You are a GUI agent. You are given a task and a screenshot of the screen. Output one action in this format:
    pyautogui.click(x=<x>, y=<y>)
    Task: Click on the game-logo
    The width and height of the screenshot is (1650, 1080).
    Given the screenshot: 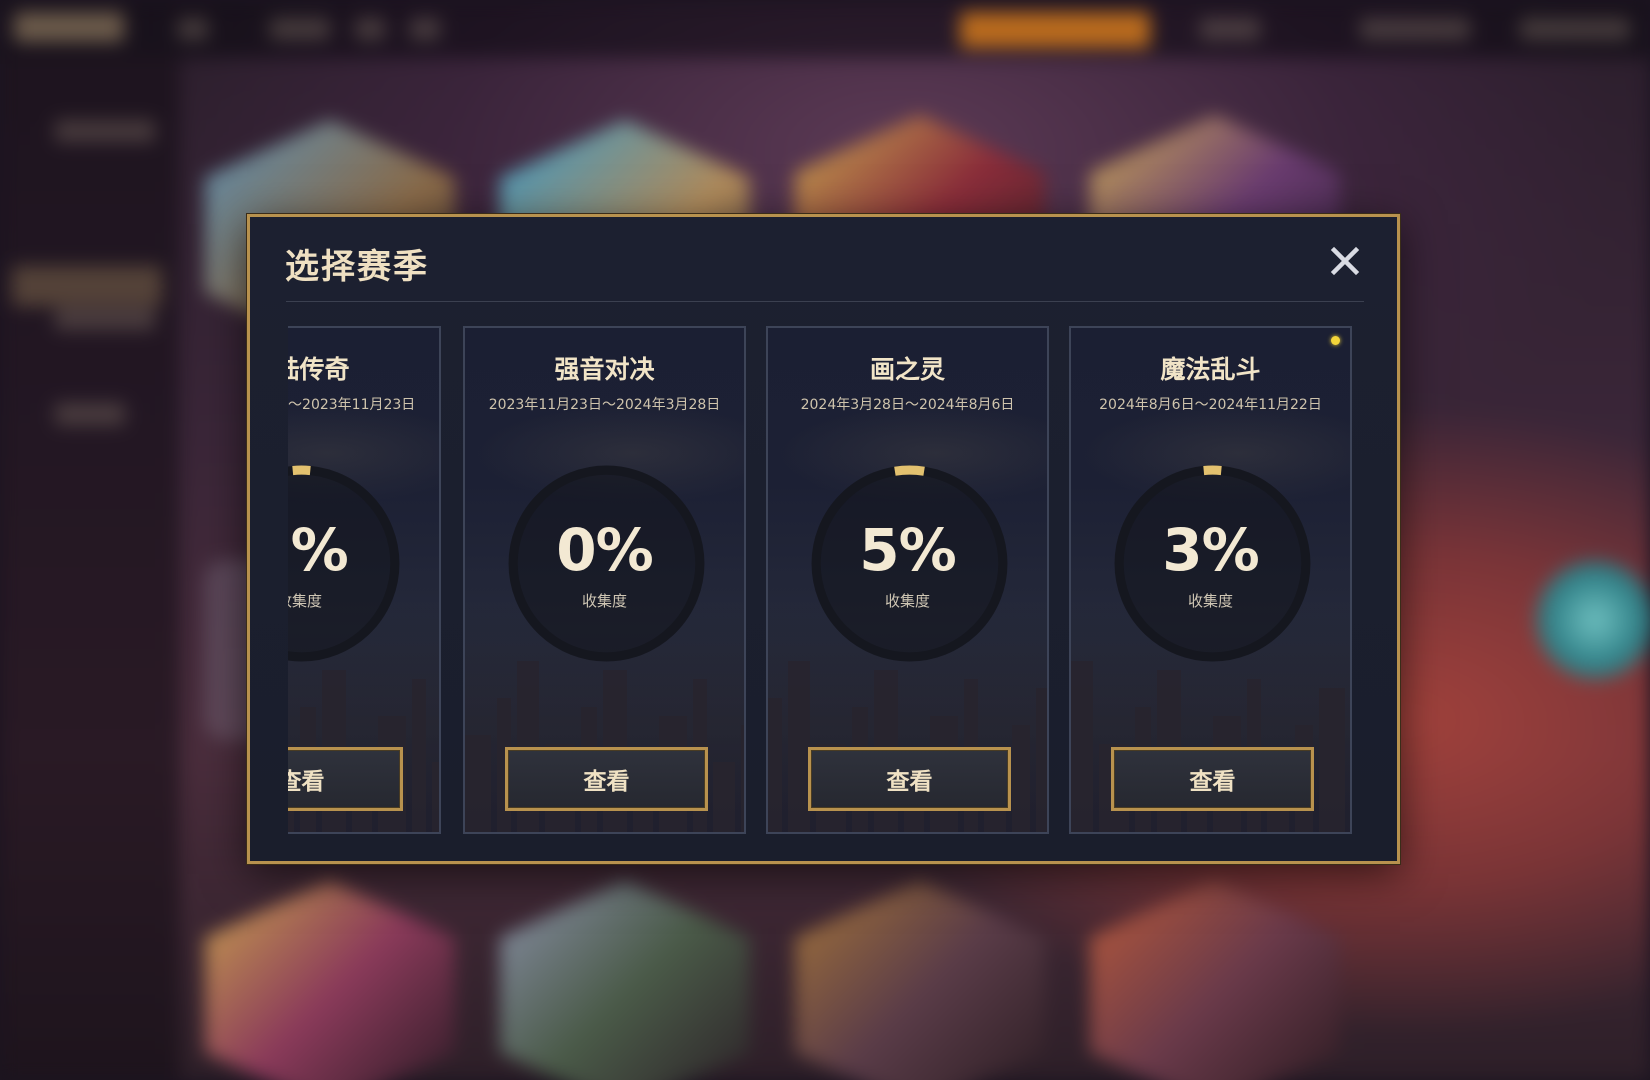 What is the action you would take?
    pyautogui.click(x=69, y=27)
    